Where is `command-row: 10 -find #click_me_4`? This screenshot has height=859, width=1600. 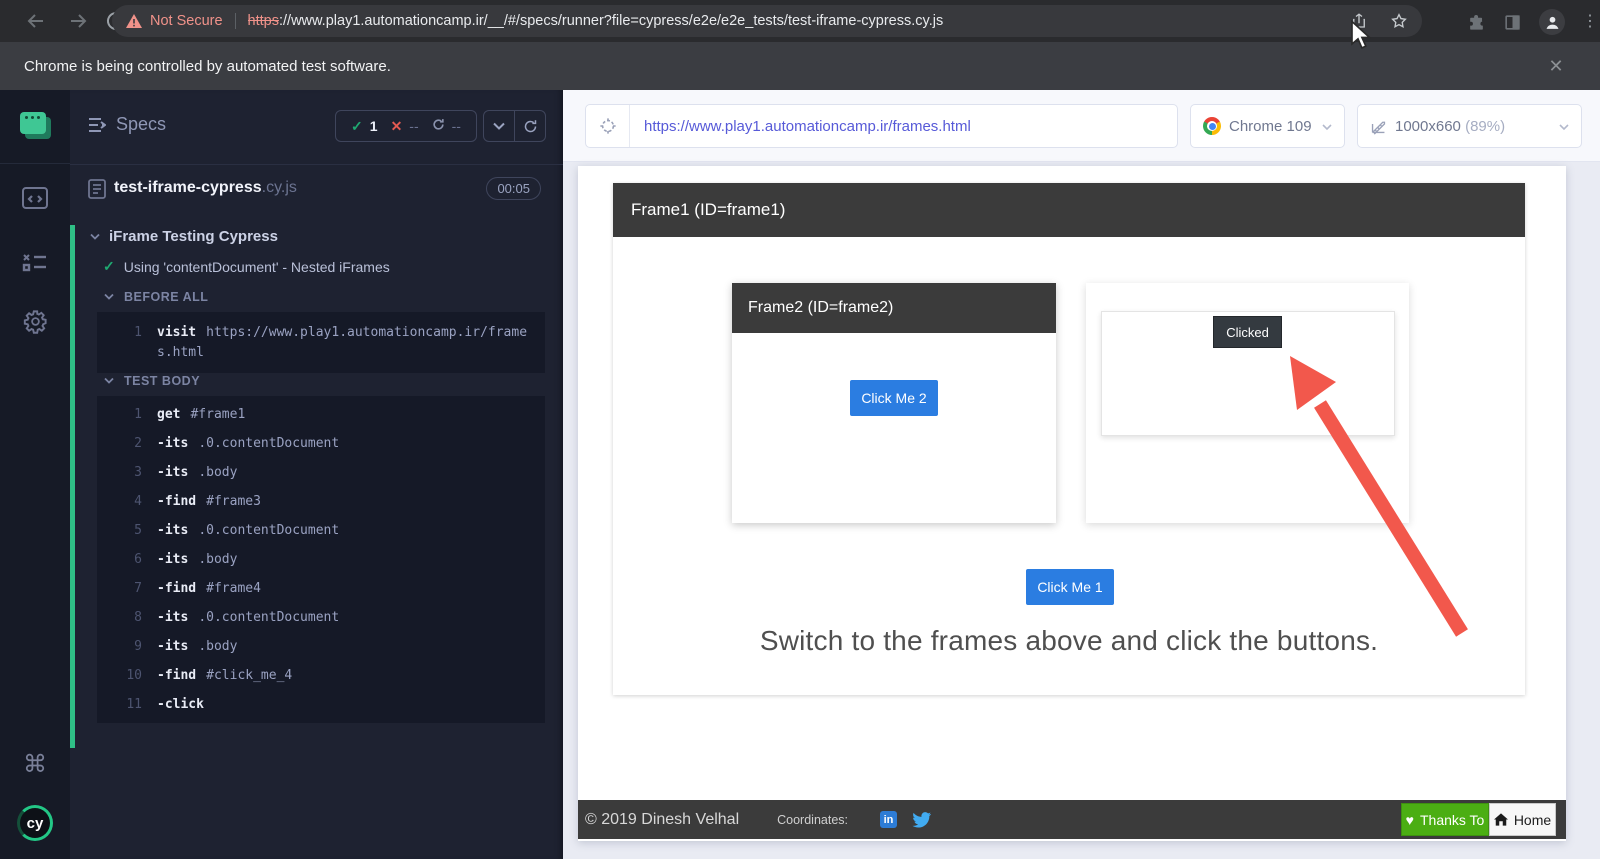 command-row: 10 -find #click_me_4 is located at coordinates (321, 675).